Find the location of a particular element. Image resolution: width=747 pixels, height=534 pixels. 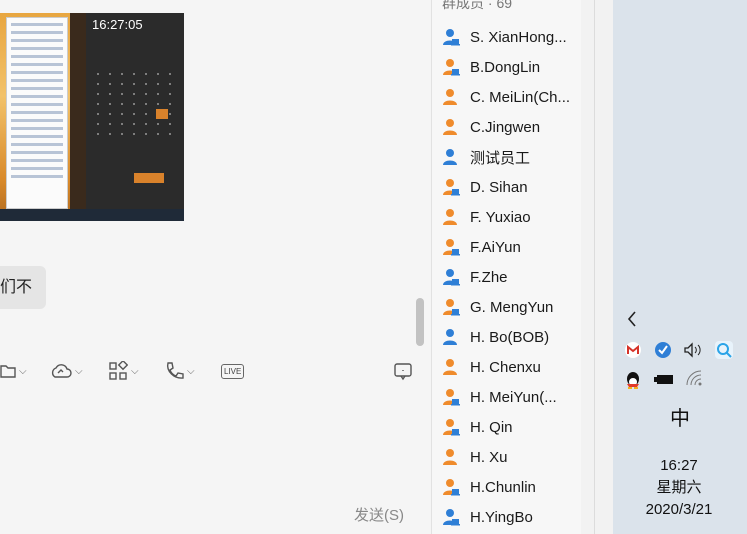

clock-time: 16:27 is located at coordinates (679, 465).